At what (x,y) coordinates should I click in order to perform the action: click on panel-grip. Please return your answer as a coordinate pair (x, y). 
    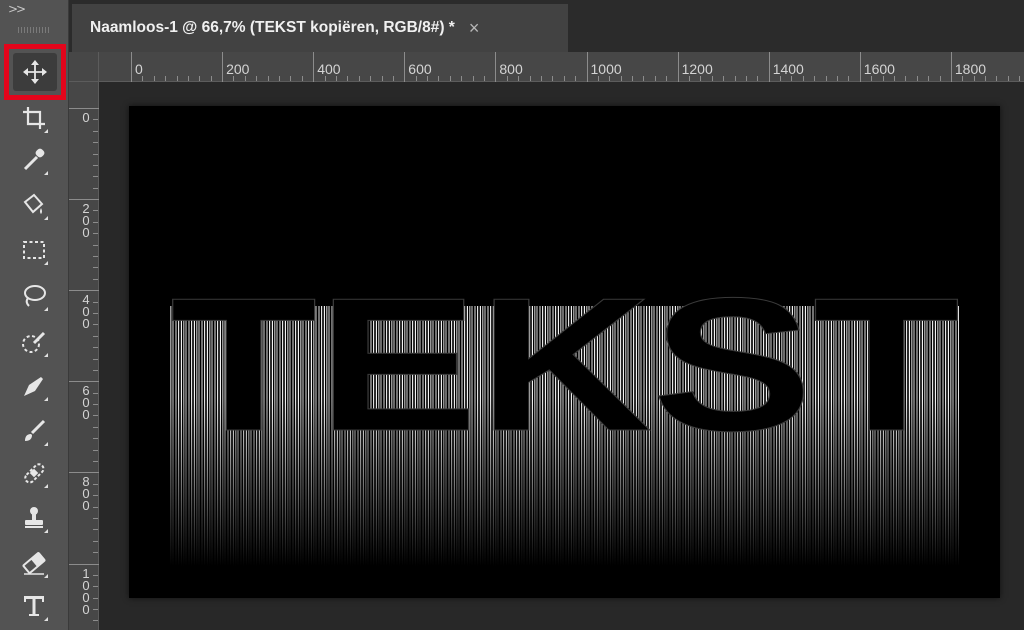
    Looking at the image, I should click on (34, 30).